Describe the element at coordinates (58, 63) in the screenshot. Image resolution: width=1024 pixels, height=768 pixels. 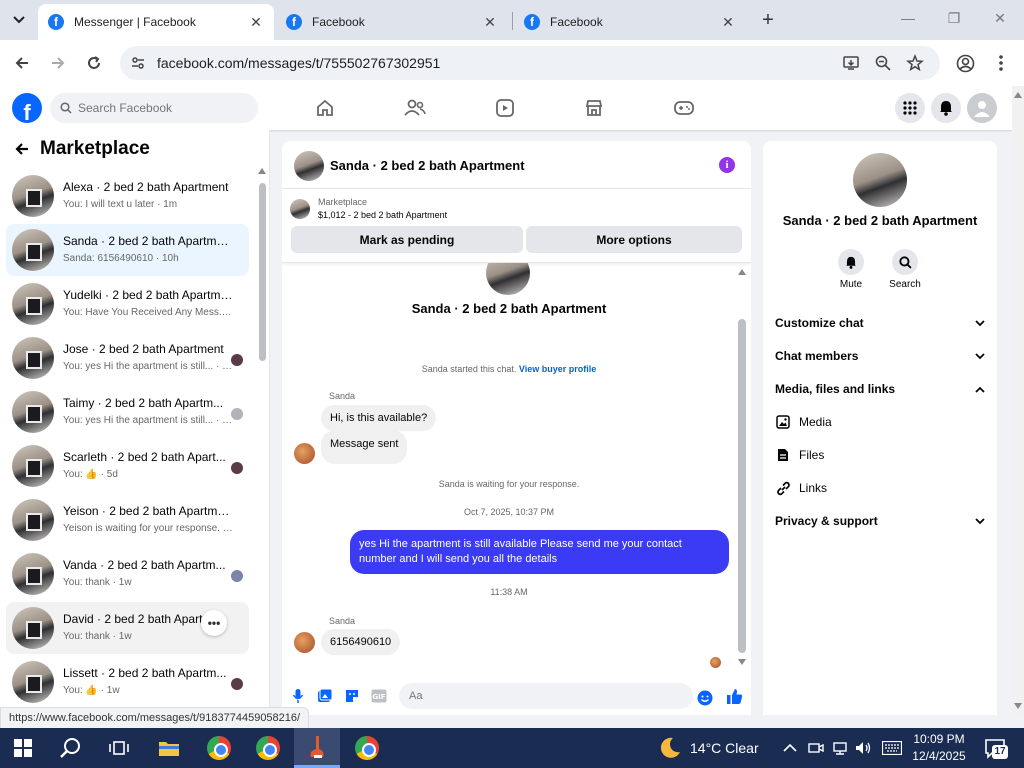
I see `forward-button` at that location.